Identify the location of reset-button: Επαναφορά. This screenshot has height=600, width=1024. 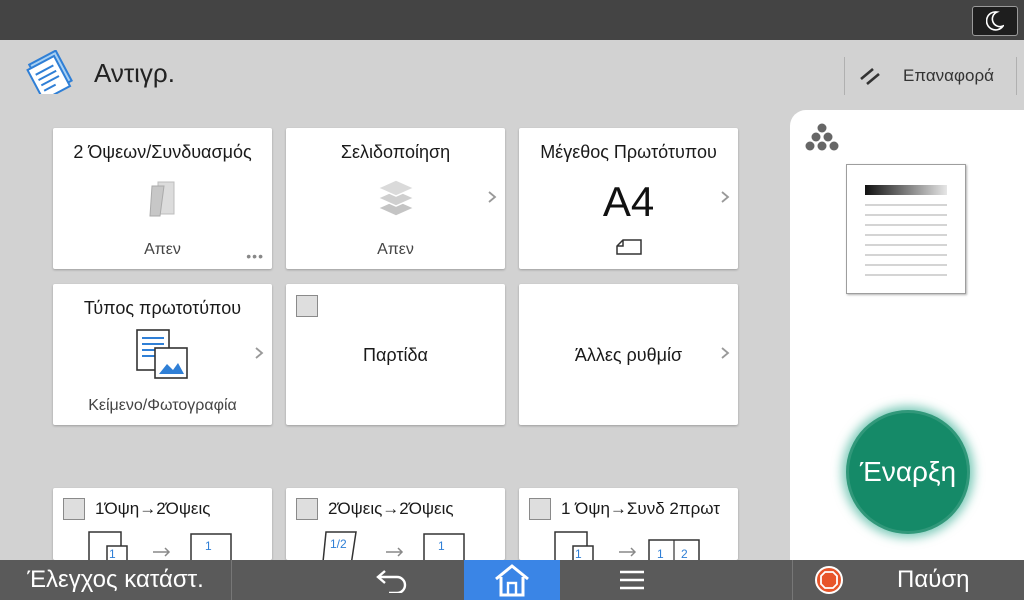
(930, 76).